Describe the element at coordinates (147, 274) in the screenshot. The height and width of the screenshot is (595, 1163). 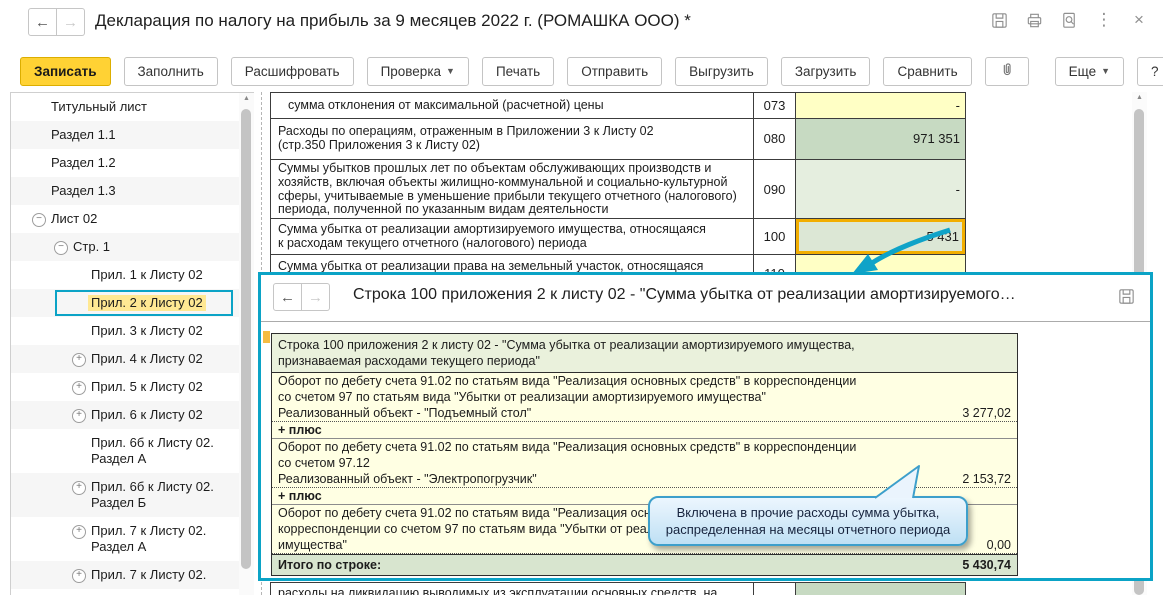
I see `sidebar-item-label: Прил. 1 к Листу 02` at that location.